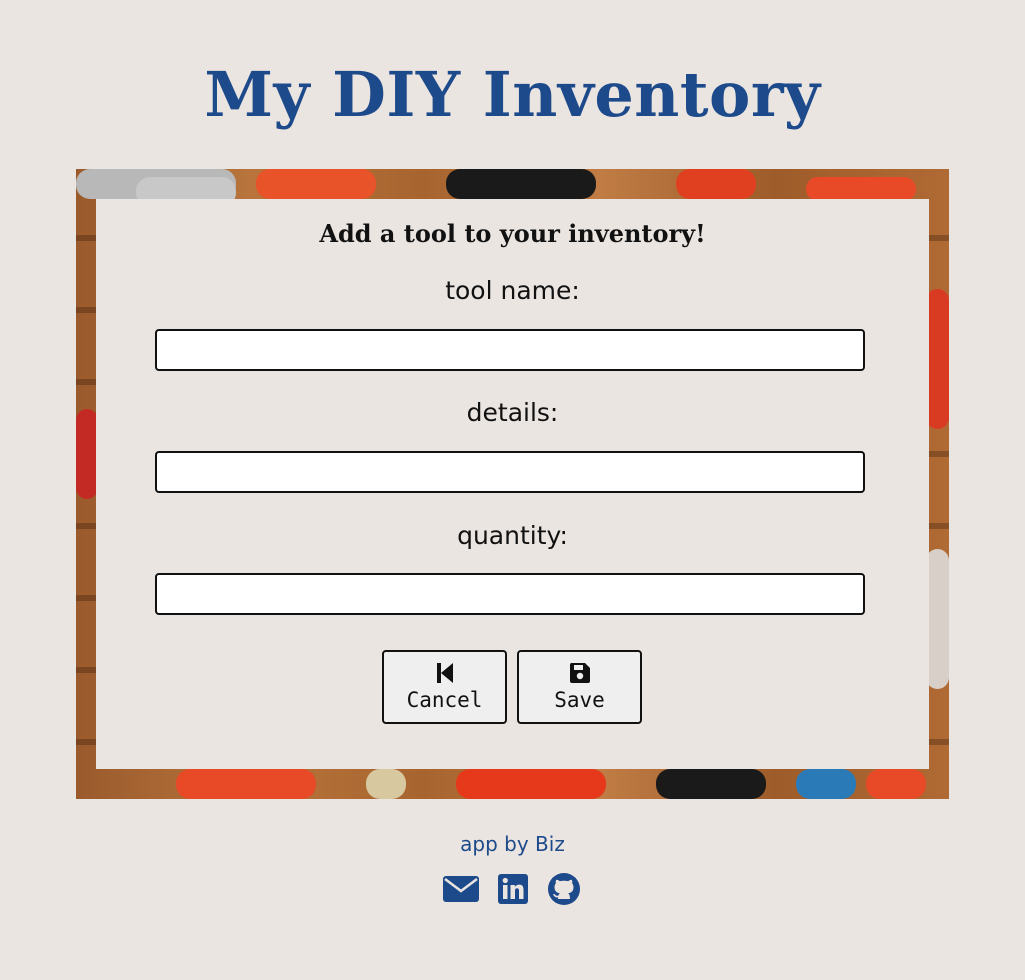  What do you see at coordinates (512, 94) in the screenshot?
I see `page-title: My DIY Inventory` at bounding box center [512, 94].